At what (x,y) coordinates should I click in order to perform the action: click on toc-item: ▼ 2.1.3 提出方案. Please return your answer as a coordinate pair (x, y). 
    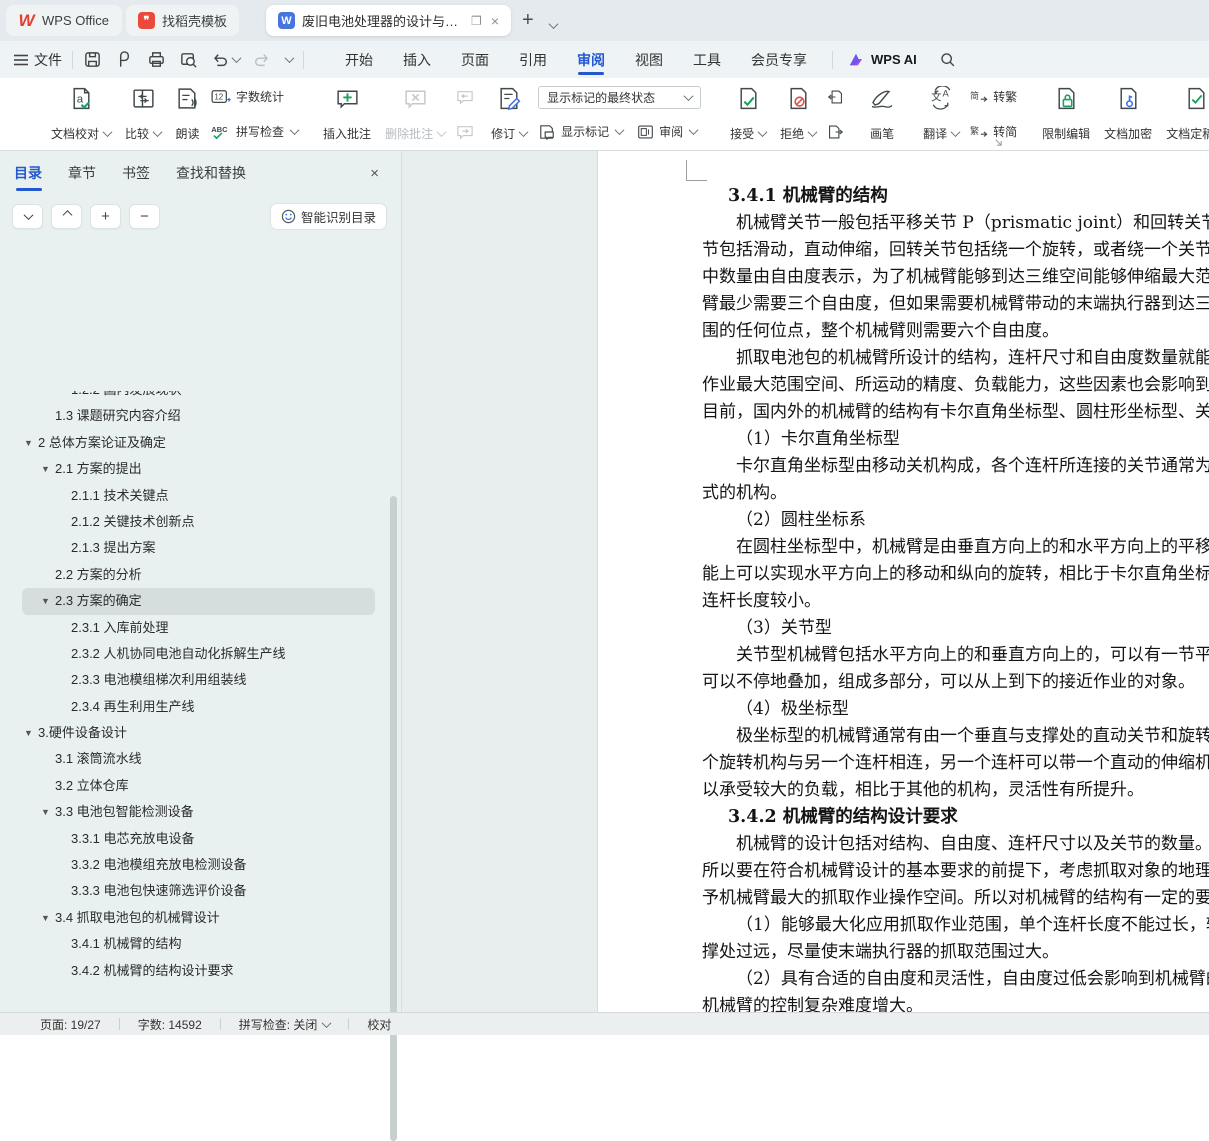
    Looking at the image, I should click on (198, 548).